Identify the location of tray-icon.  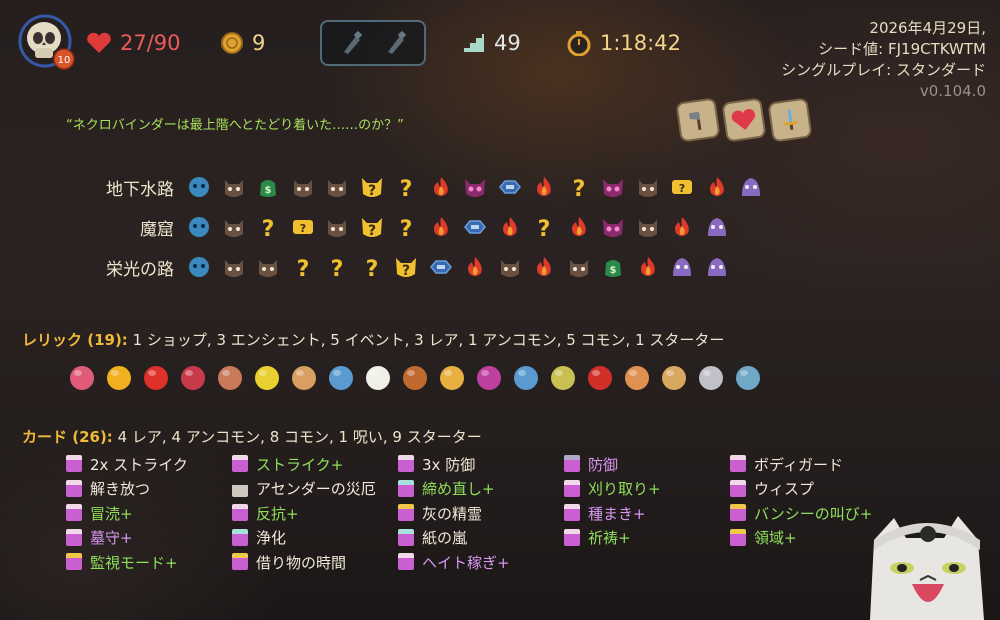
(193, 378).